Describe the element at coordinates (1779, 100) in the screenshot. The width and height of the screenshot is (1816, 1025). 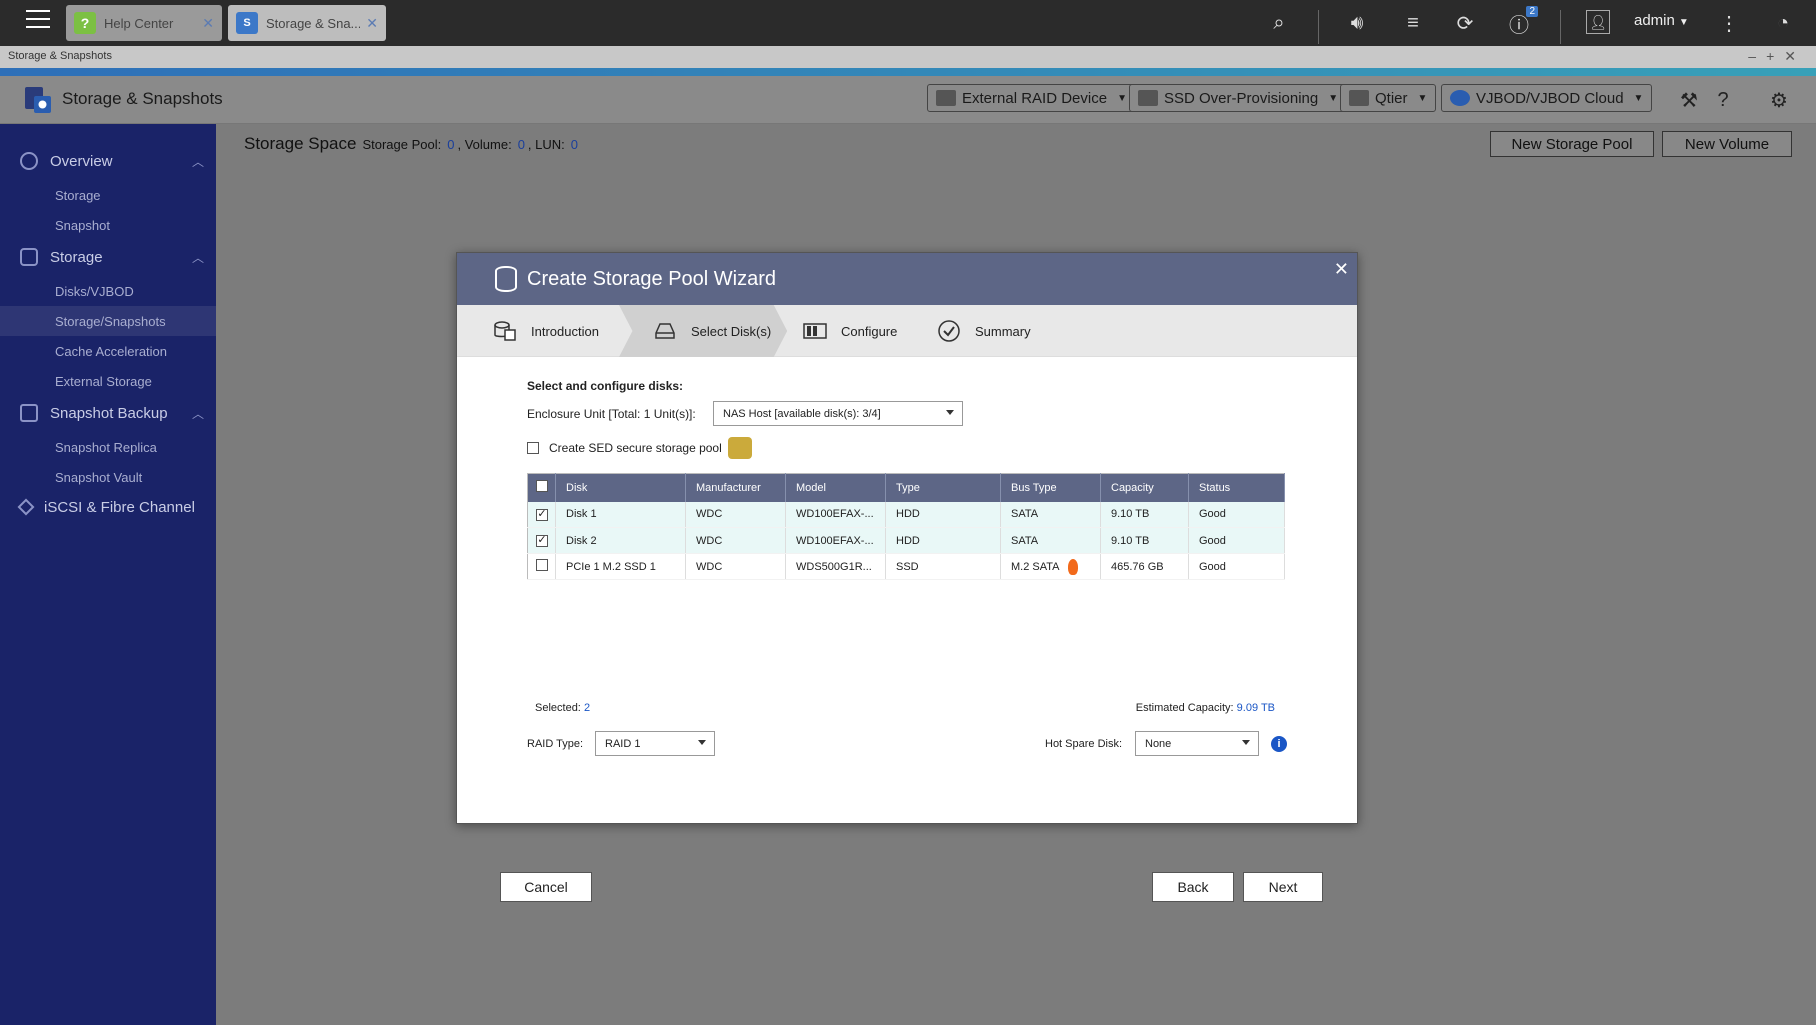
I see `settings-gear-icon: ⚙` at that location.